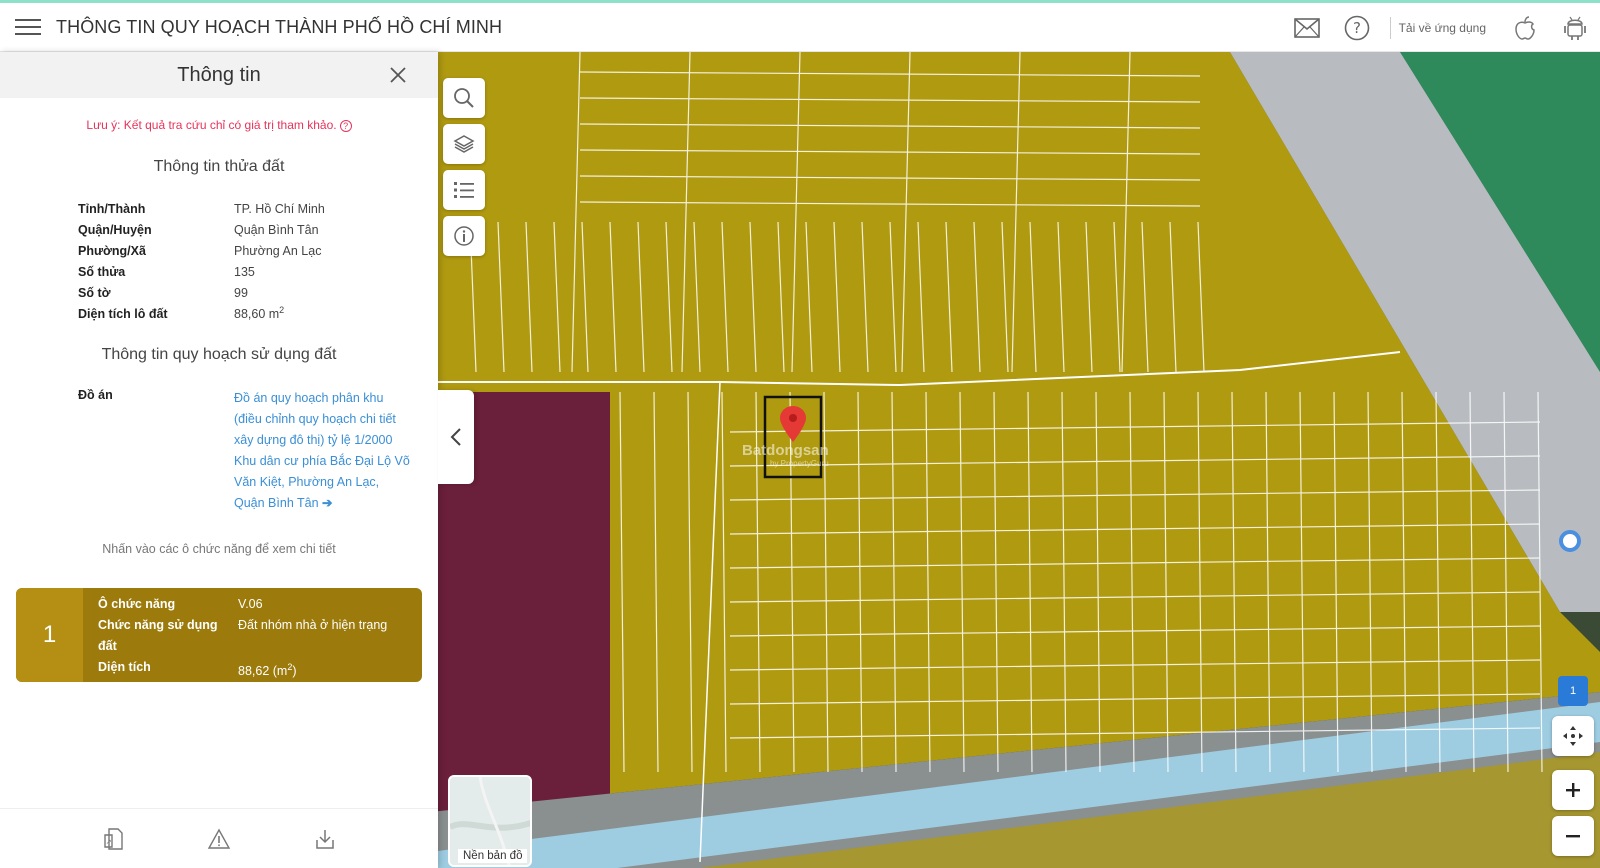 The height and width of the screenshot is (868, 1600). I want to click on parcel-info-key: Quận/Huyện, so click(115, 229).